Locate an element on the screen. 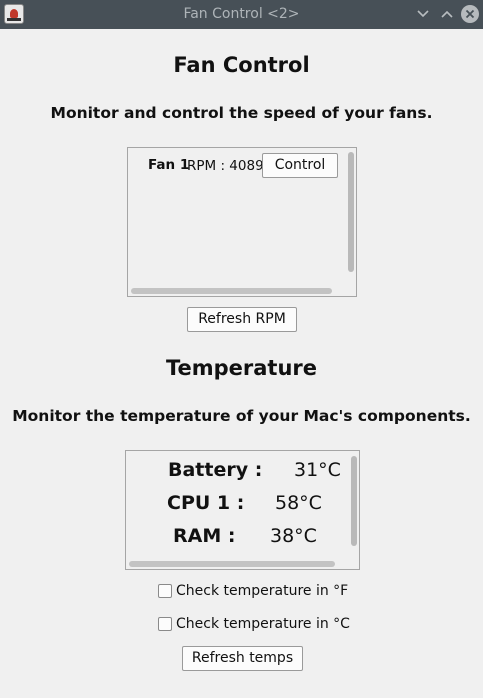 The height and width of the screenshot is (698, 483). fan-list-horizontal-scrollbar is located at coordinates (231, 291).